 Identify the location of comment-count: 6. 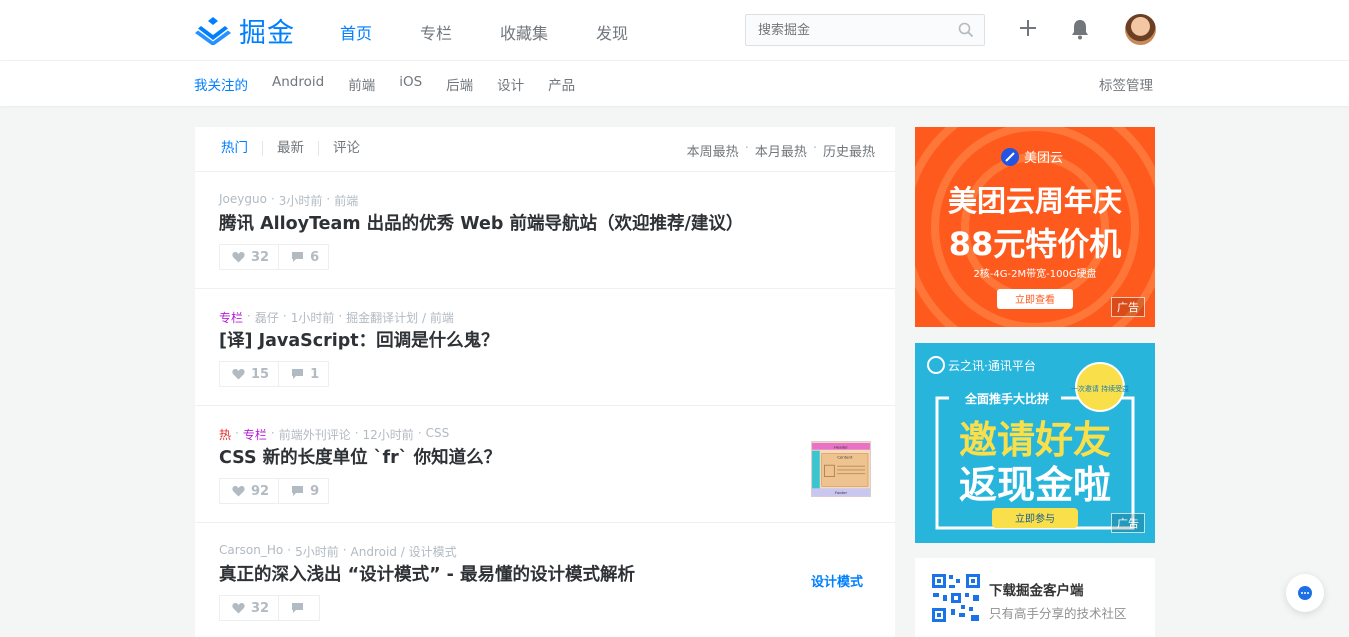
(315, 257).